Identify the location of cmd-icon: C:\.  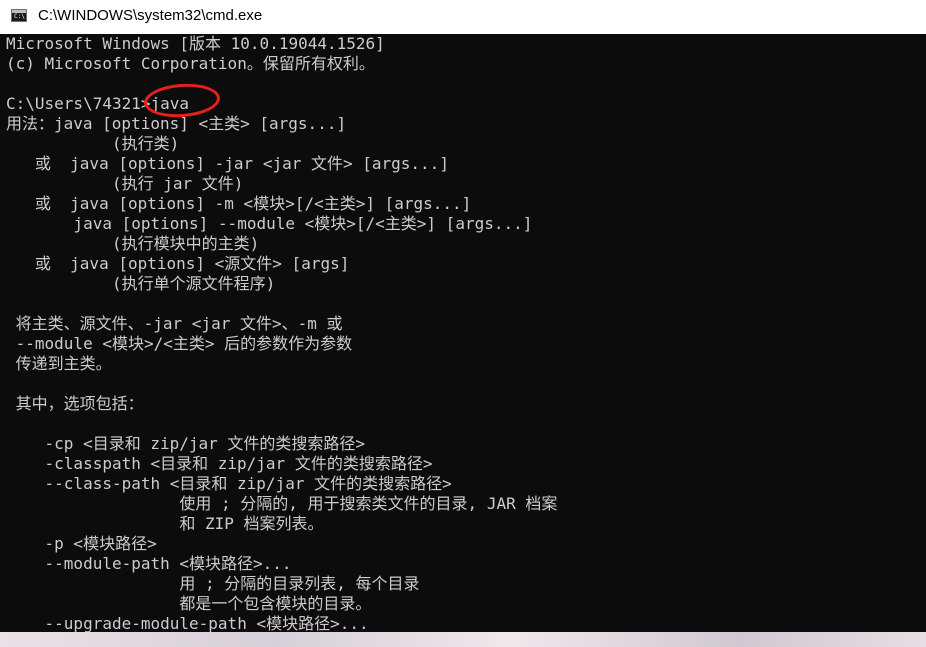
(19, 15).